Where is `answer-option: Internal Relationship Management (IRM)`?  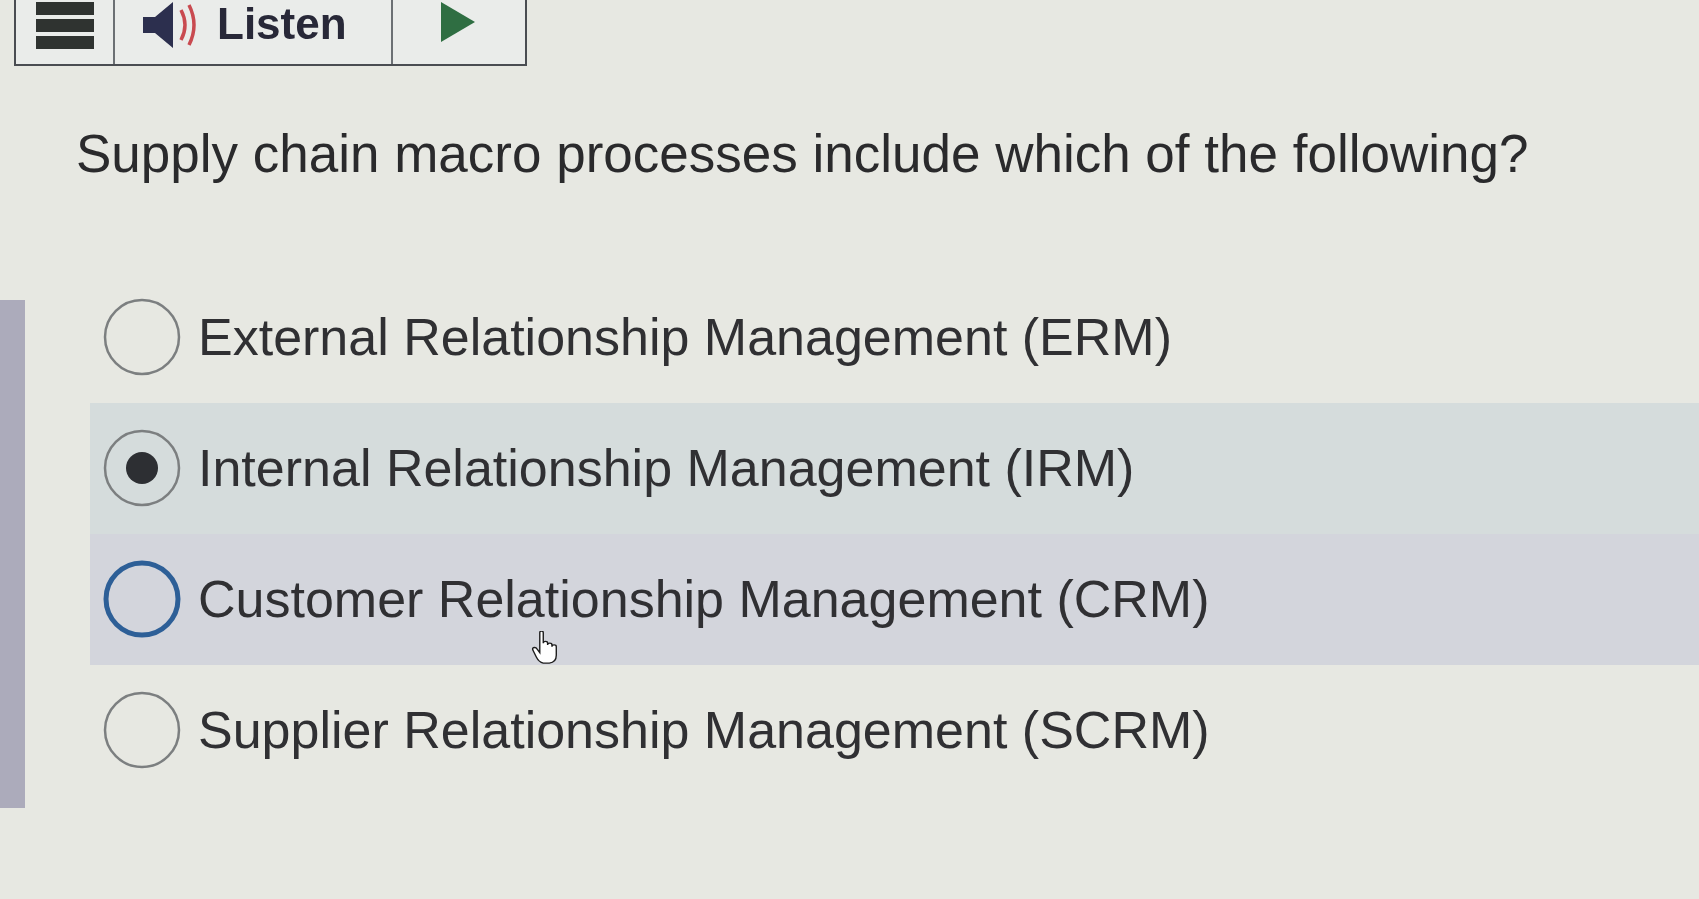 answer-option: Internal Relationship Management (IRM) is located at coordinates (894, 468).